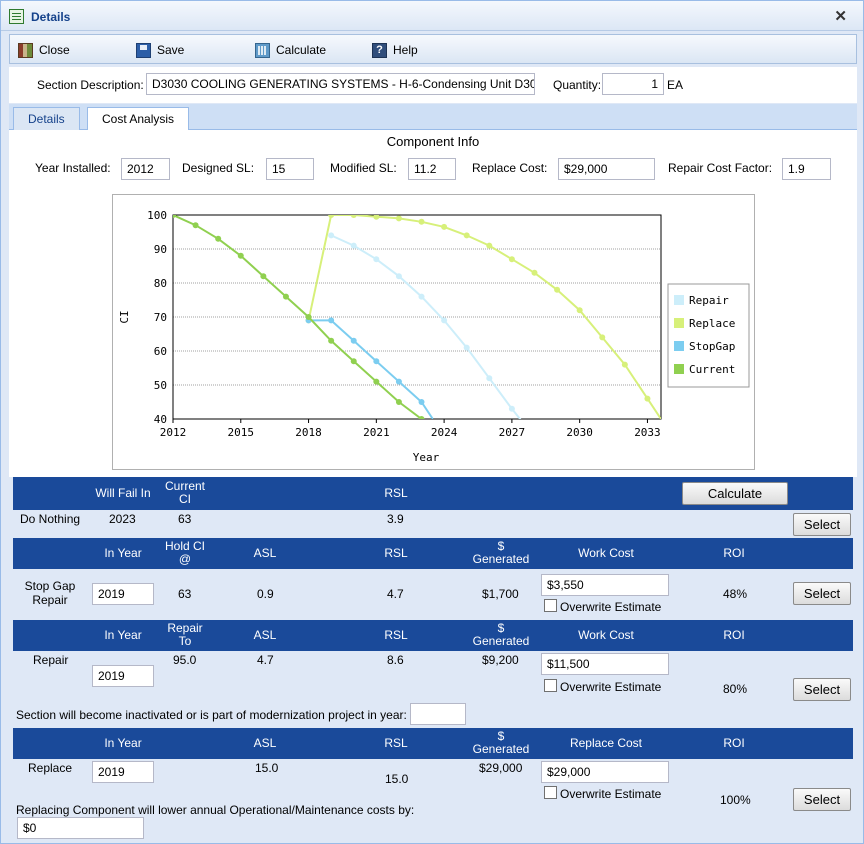 This screenshot has width=864, height=844. Describe the element at coordinates (160, 317) in the screenshot. I see `y-tick-label: 70` at that location.